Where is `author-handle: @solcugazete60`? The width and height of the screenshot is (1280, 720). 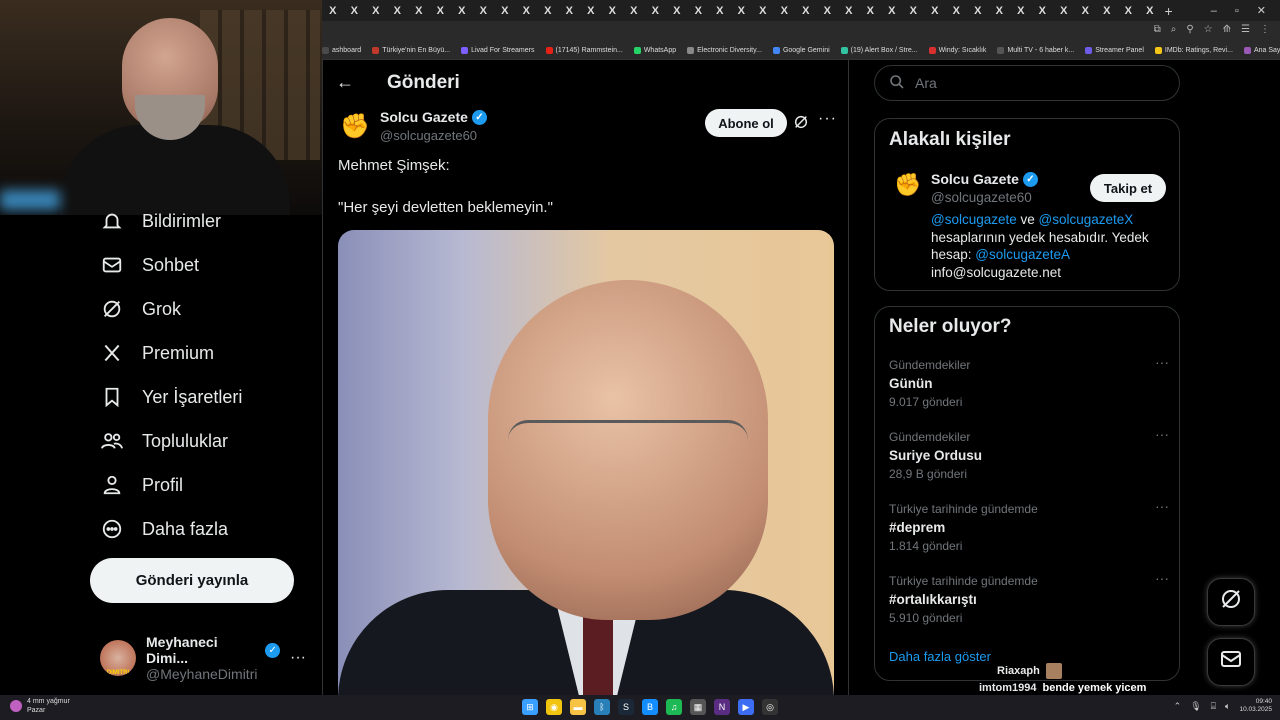
author-handle: @solcugazete60 is located at coordinates (428, 135).